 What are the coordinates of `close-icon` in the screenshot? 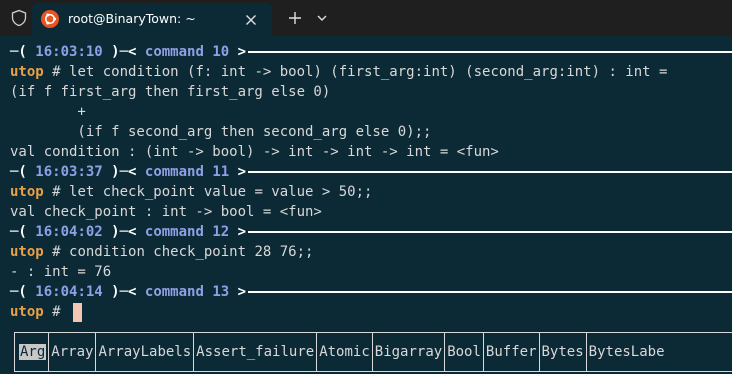 It's located at (251, 20).